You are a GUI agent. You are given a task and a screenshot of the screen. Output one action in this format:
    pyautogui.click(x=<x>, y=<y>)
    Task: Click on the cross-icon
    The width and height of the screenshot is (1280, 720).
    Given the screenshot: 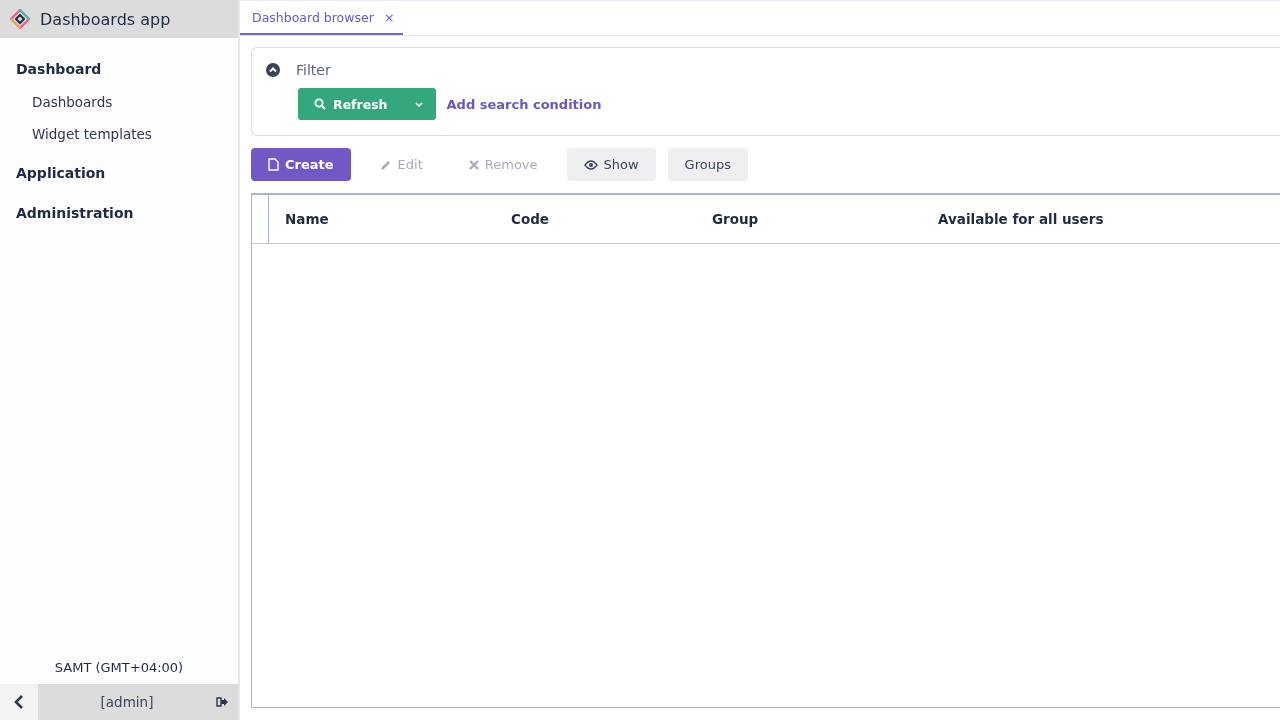 What is the action you would take?
    pyautogui.click(x=473, y=164)
    